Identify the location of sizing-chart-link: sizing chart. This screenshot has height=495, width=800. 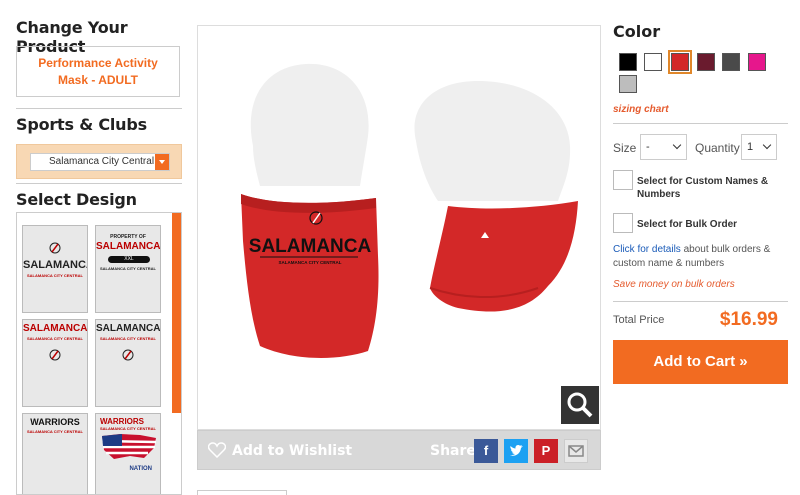
(641, 109).